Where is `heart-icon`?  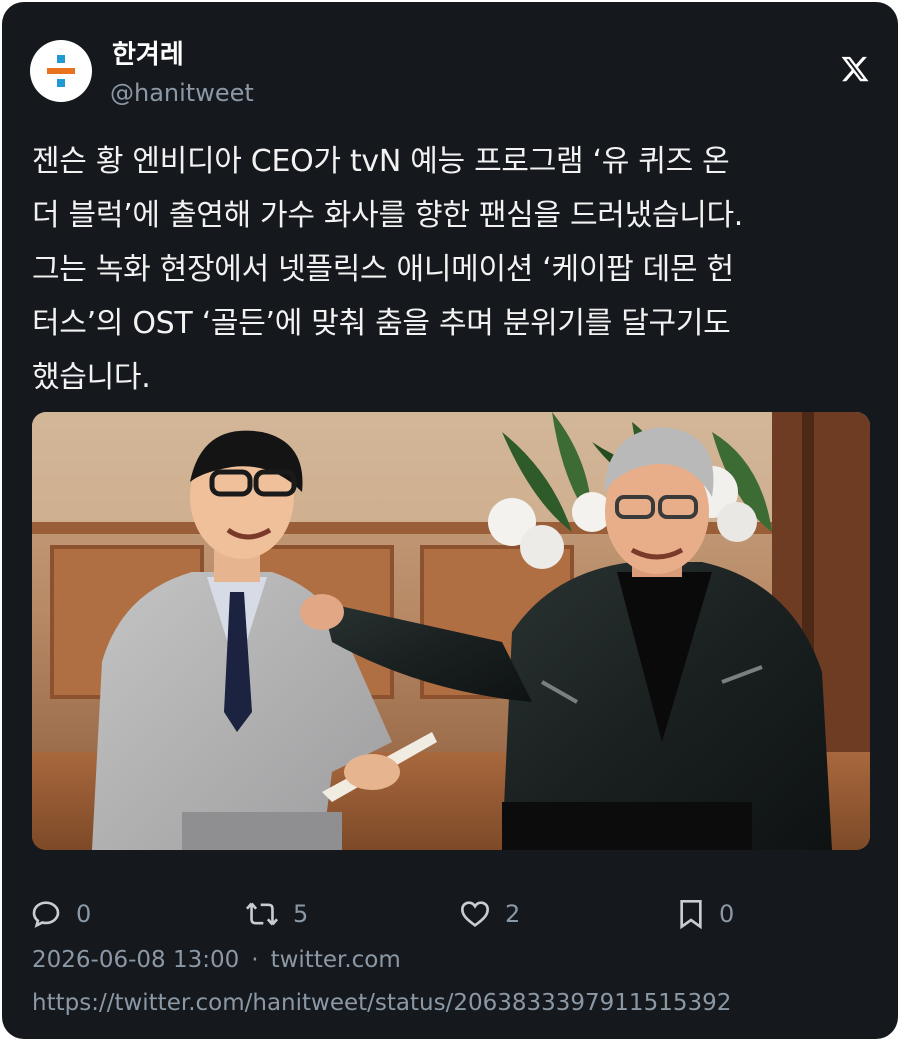 heart-icon is located at coordinates (475, 914).